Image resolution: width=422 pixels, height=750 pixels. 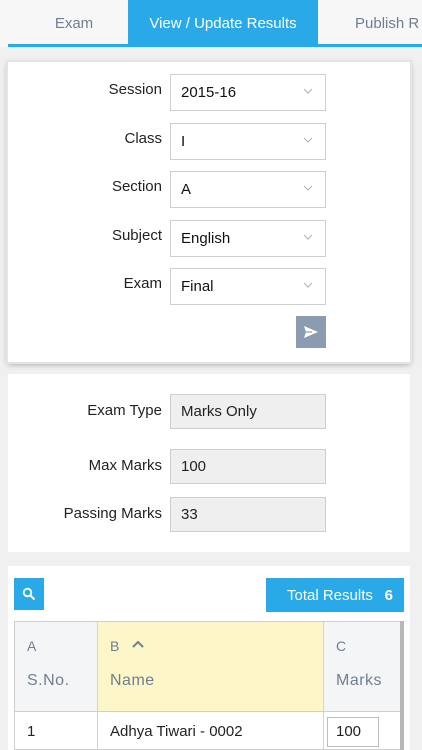 I want to click on column-letter: C, so click(x=341, y=646).